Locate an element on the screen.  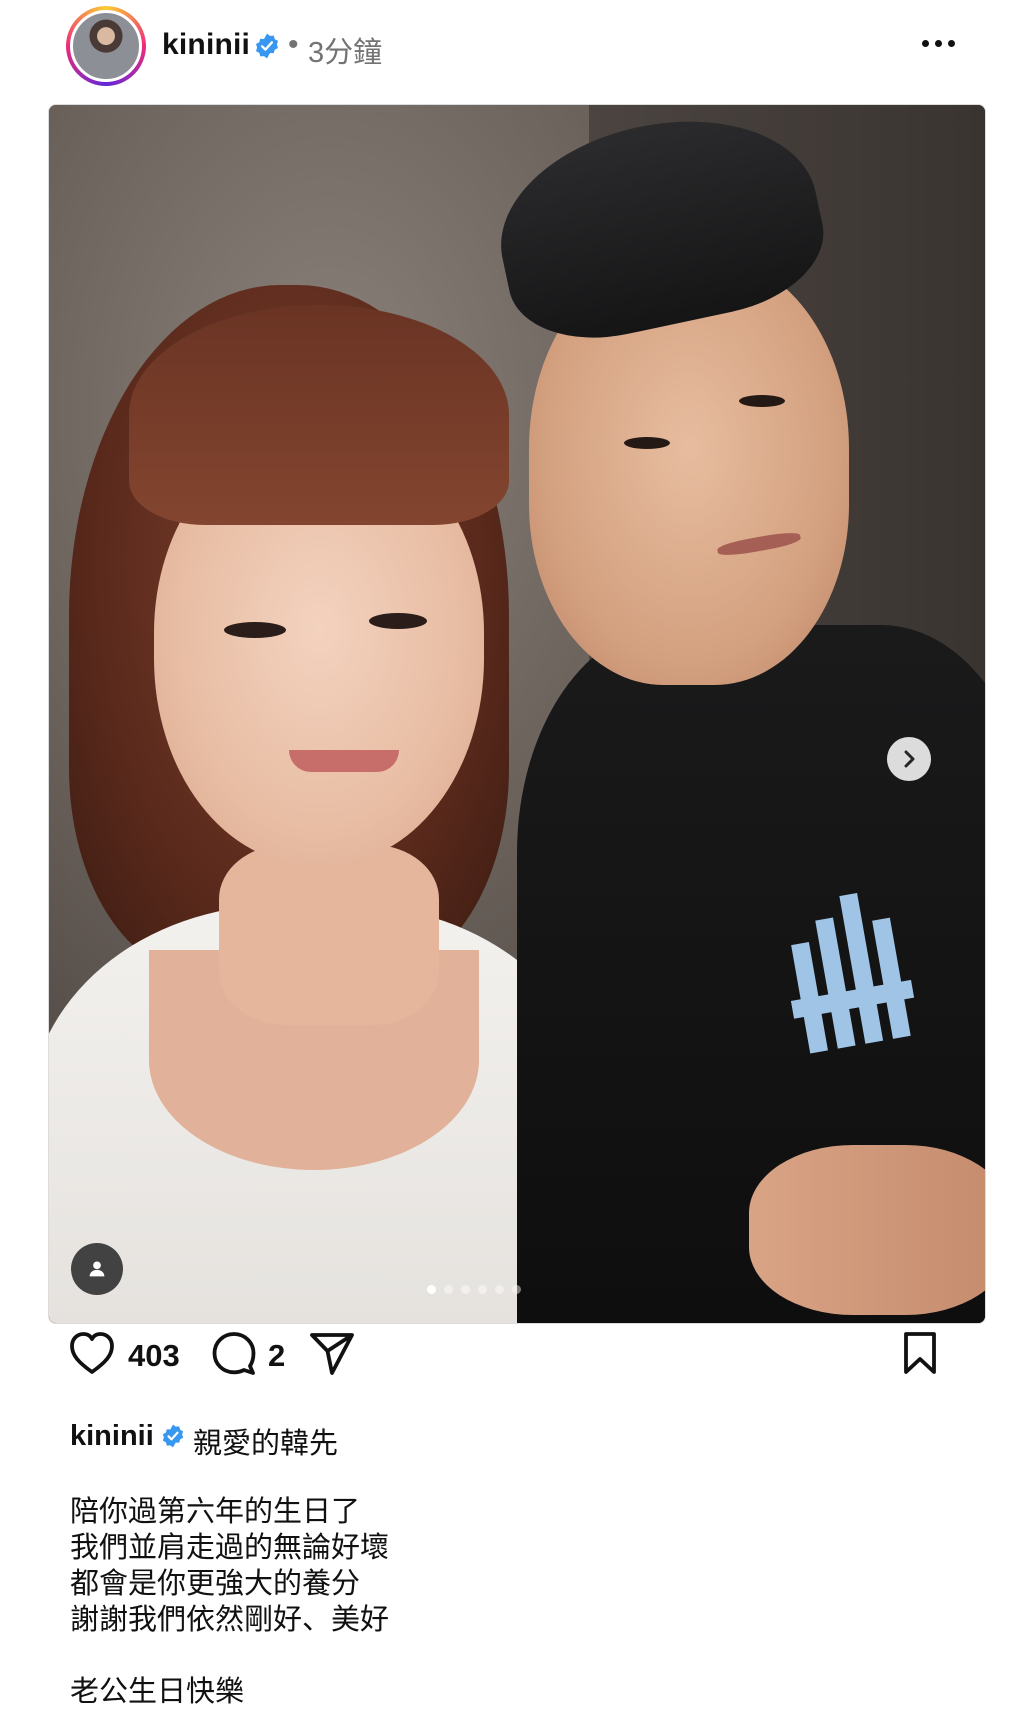
user-icon is located at coordinates (97, 1269).